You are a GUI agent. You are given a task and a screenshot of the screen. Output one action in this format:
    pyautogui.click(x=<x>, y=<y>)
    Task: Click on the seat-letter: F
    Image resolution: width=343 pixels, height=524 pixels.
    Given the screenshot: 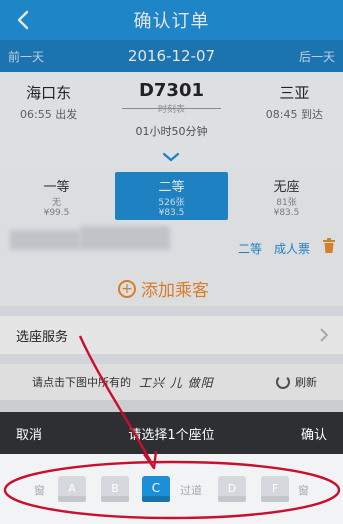 What is the action you would take?
    pyautogui.click(x=275, y=488)
    